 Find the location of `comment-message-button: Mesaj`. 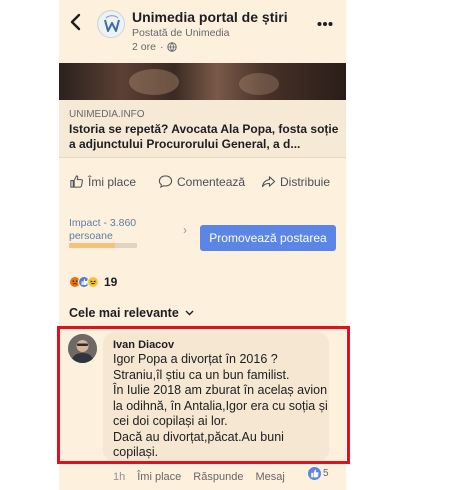

comment-message-button: Mesaj is located at coordinates (269, 477).